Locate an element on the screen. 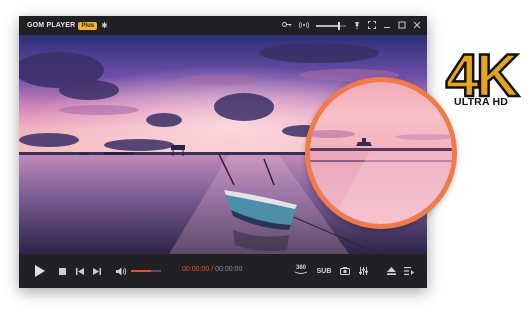 This screenshot has width=528, height=313. key-icon is located at coordinates (287, 25).